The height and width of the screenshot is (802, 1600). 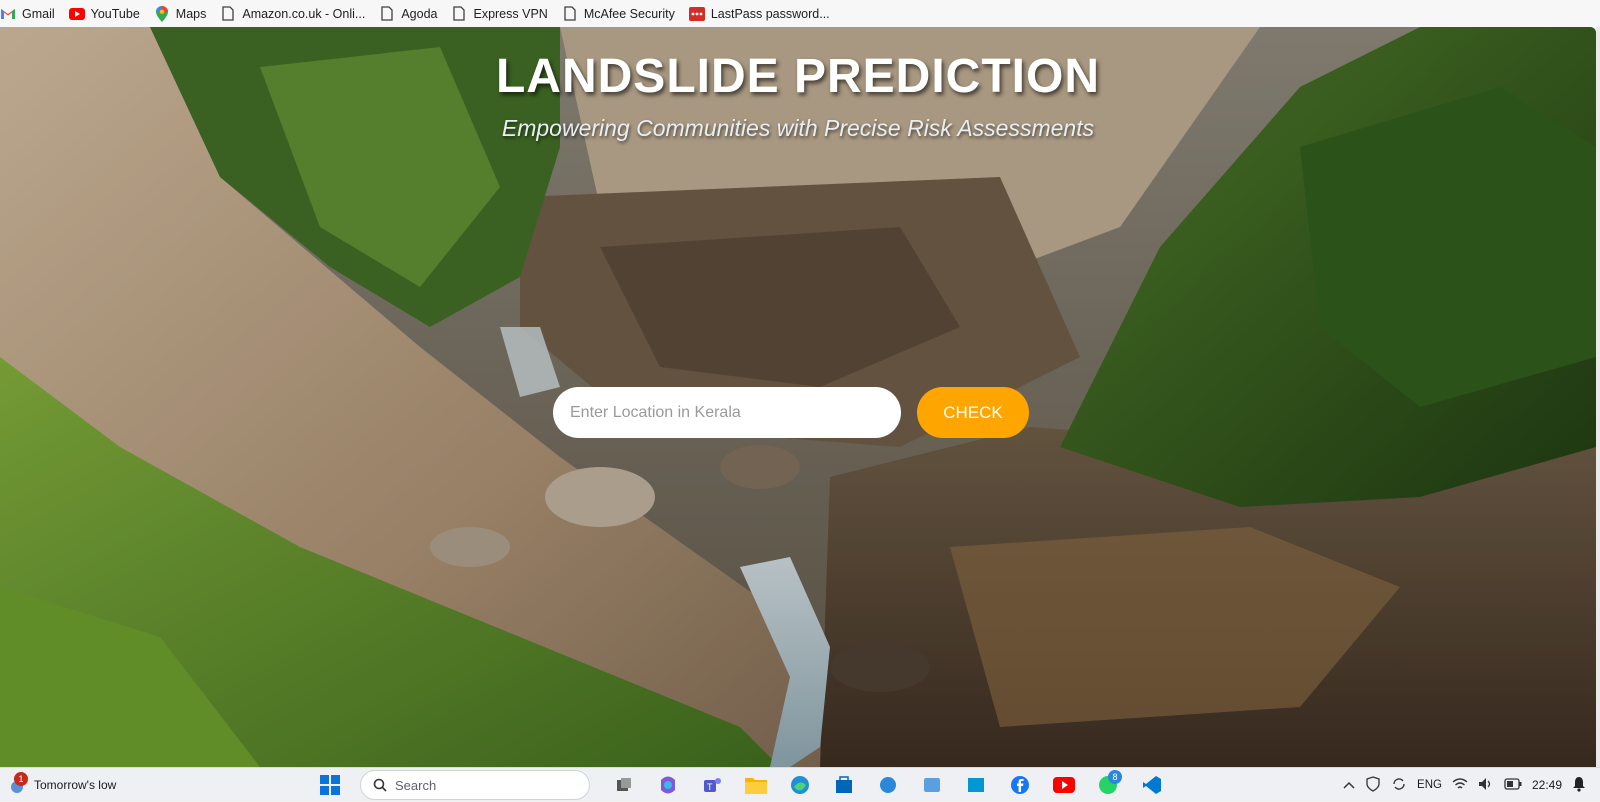 What do you see at coordinates (1108, 785) in the screenshot?
I see `taskbar-whatsapp: 8` at bounding box center [1108, 785].